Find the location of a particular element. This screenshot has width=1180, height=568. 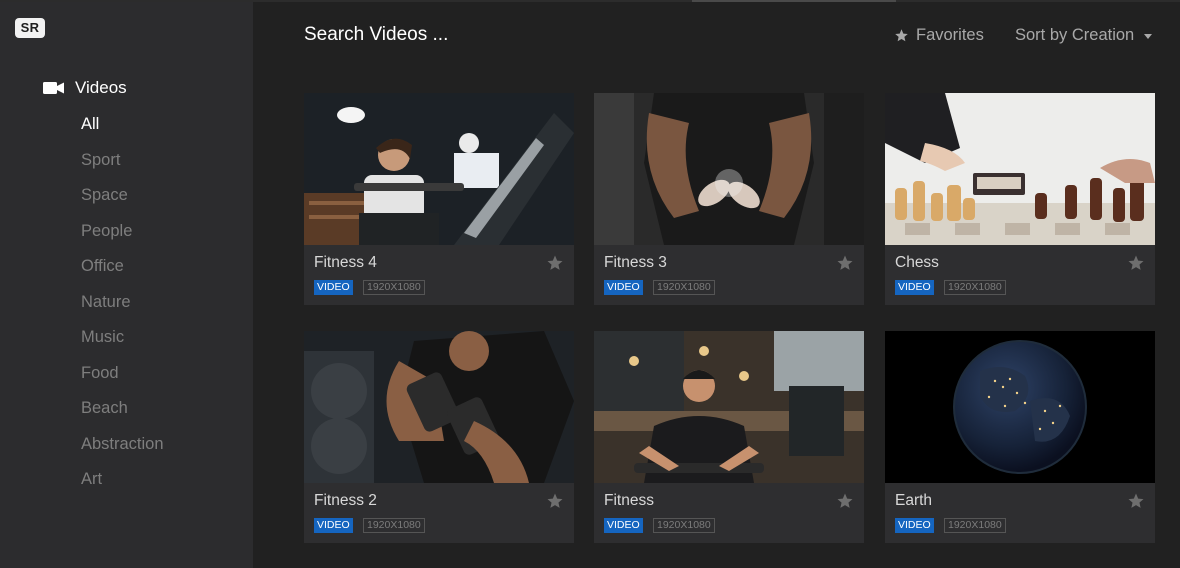

sort-label: Sort by Creation is located at coordinates (1075, 35).